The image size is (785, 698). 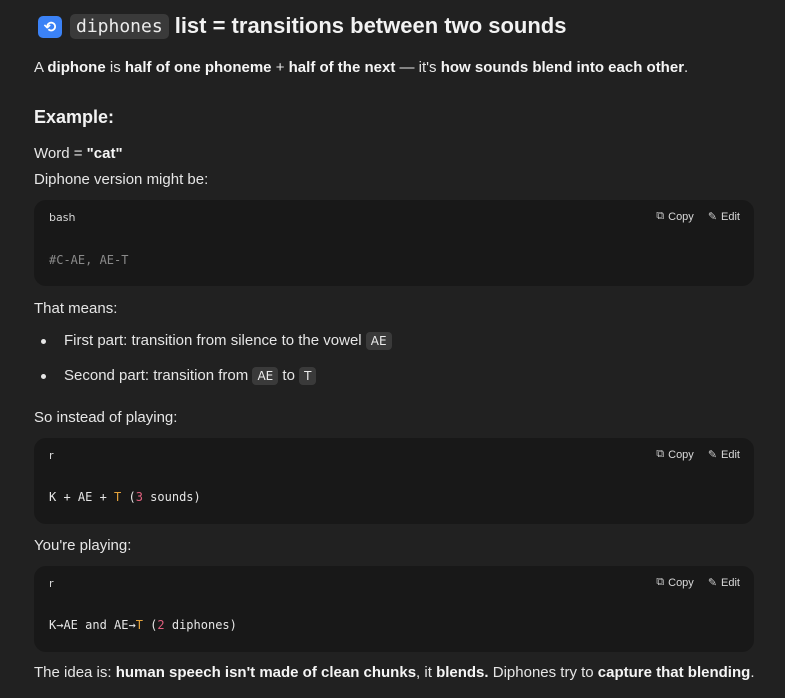 I want to click on example-heading: Example:, so click(x=74, y=117).